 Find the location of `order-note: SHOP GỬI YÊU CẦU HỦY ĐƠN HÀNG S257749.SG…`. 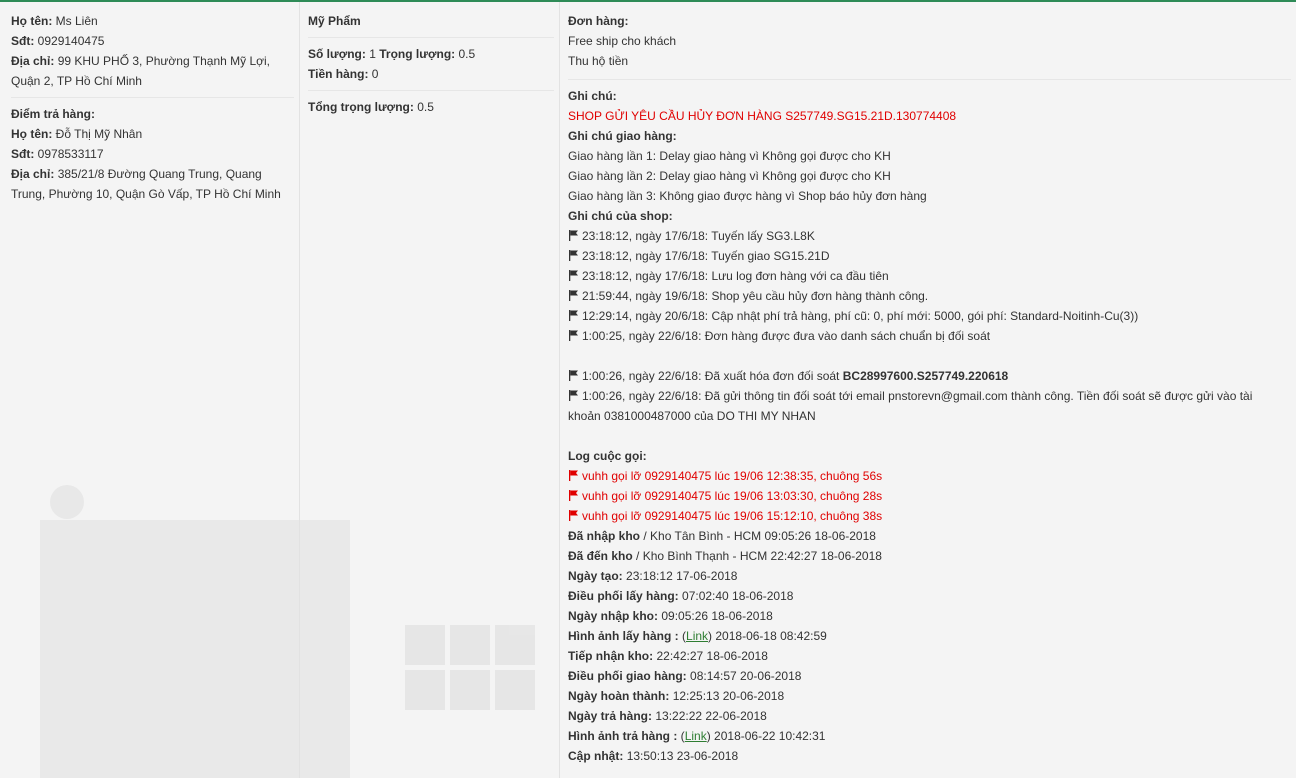

order-note: SHOP GỬI YÊU CẦU HỦY ĐƠN HÀNG S257749.SG… is located at coordinates (762, 116).